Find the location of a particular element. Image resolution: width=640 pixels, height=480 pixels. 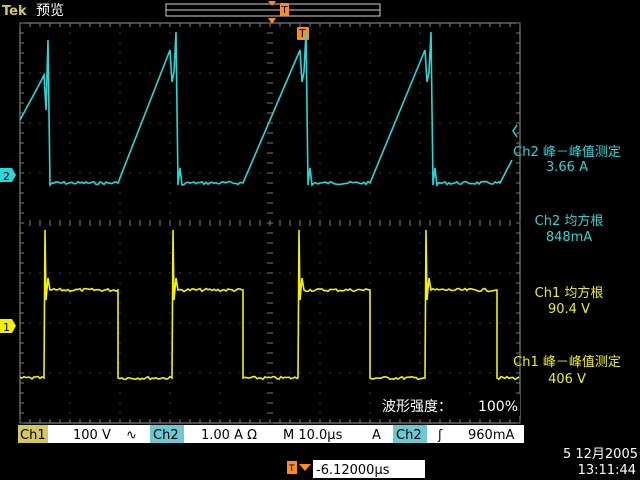

svg-text: Ch2 峰－峰值测定 is located at coordinates (567, 152).